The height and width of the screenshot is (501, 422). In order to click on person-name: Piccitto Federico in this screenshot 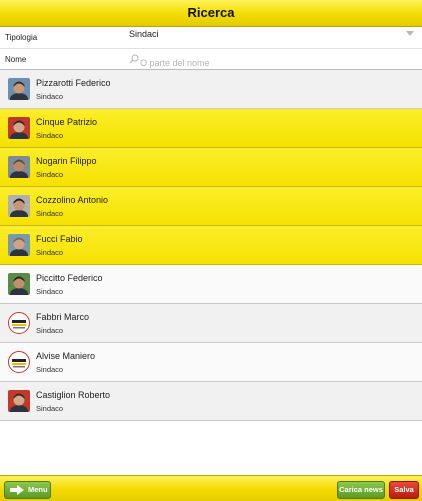, I will do `click(69, 278)`.